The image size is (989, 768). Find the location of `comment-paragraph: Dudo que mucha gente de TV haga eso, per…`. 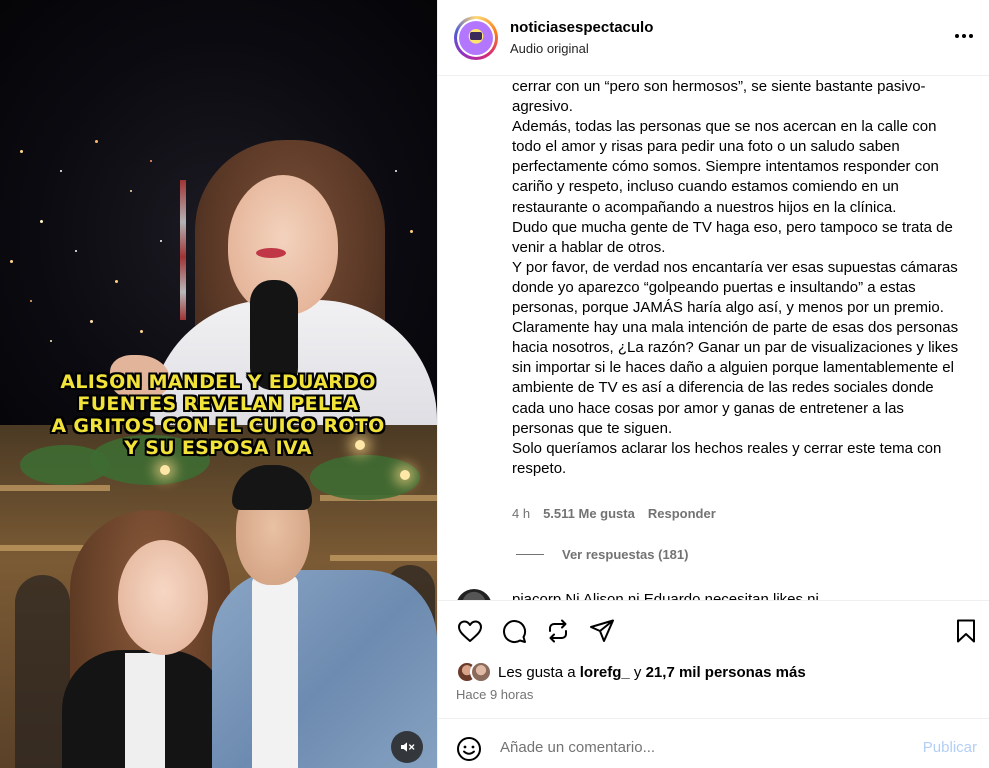

comment-paragraph: Dudo que mucha gente de TV haga eso, per… is located at coordinates (732, 237).